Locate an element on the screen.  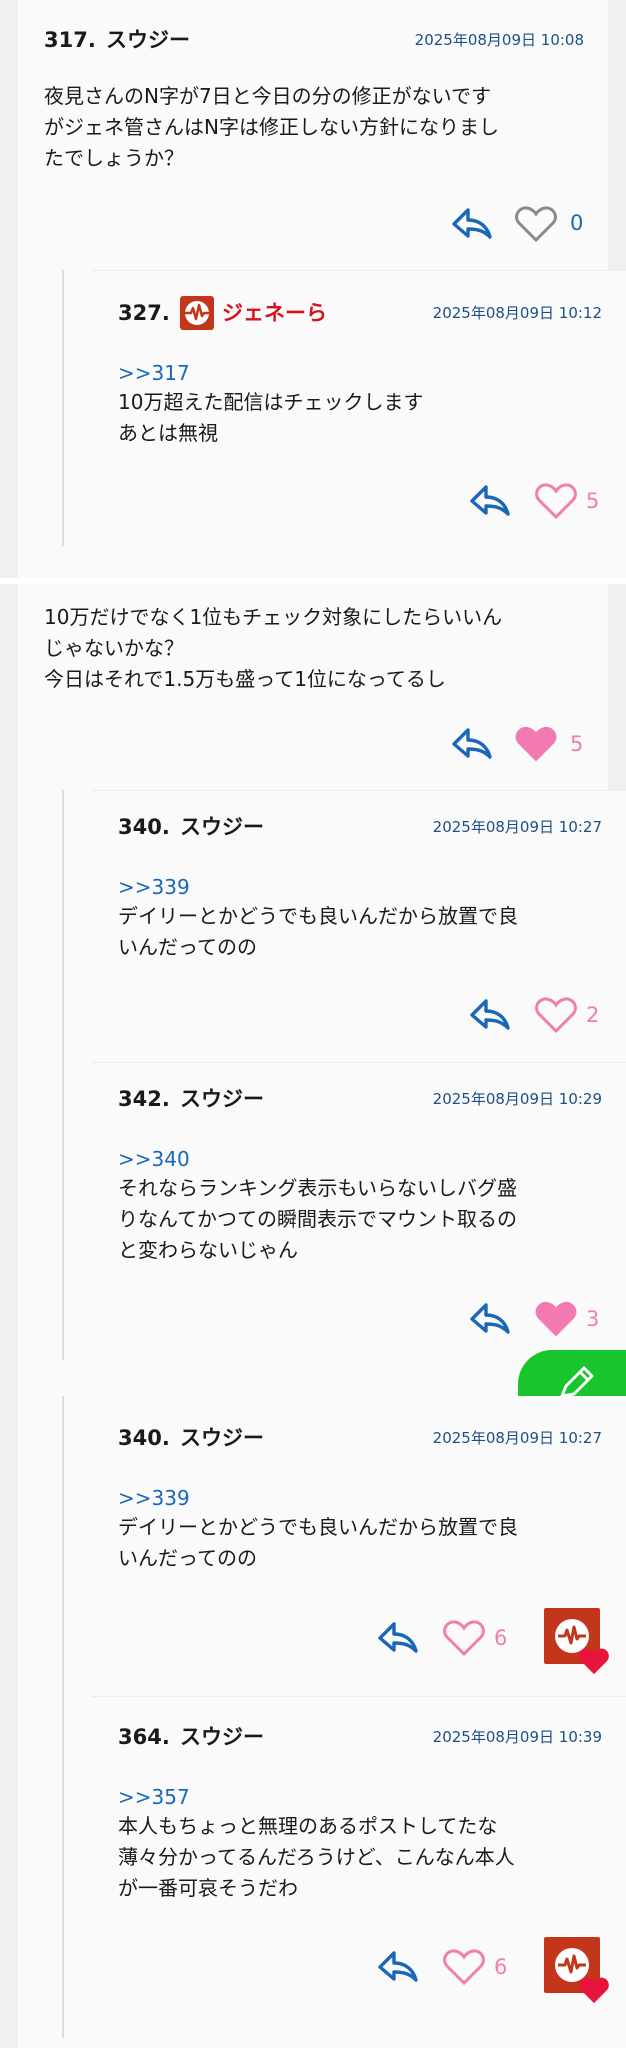
reply-reference-link: >>340 is located at coordinates (154, 1159).